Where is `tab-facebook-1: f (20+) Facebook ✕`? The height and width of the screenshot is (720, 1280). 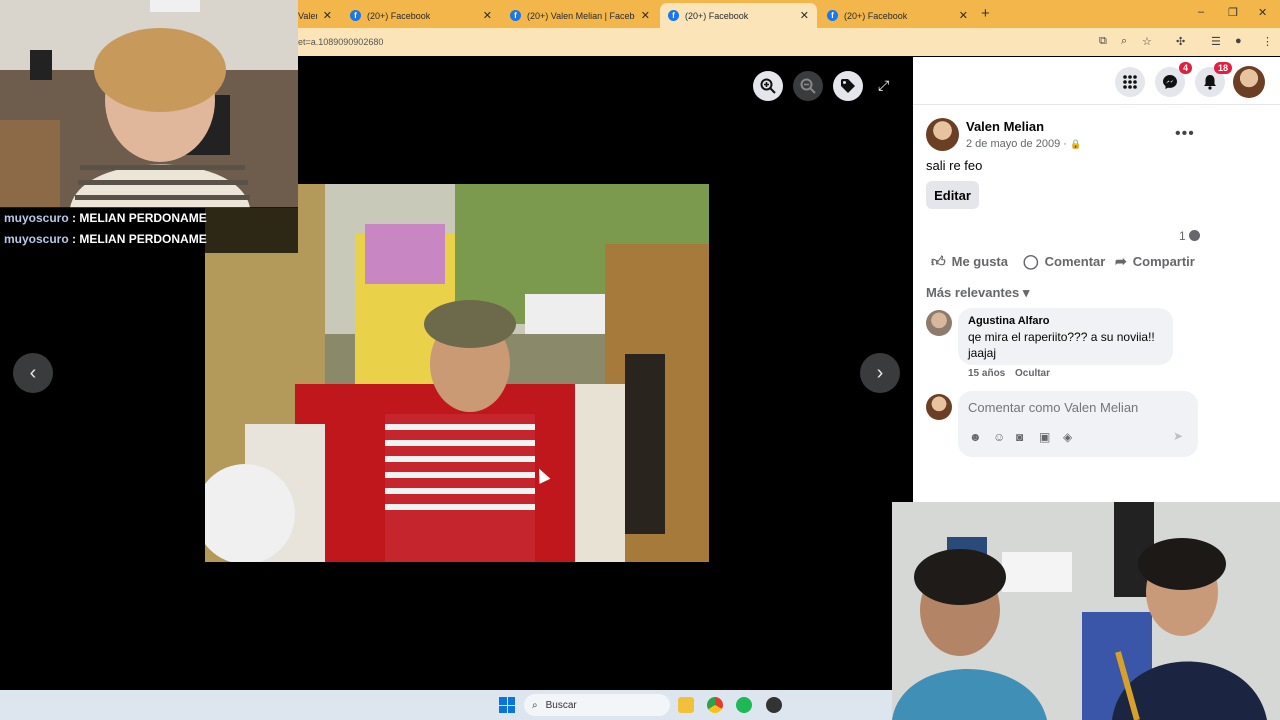
tab-facebook-1: f (20+) Facebook ✕ is located at coordinates (421, 15).